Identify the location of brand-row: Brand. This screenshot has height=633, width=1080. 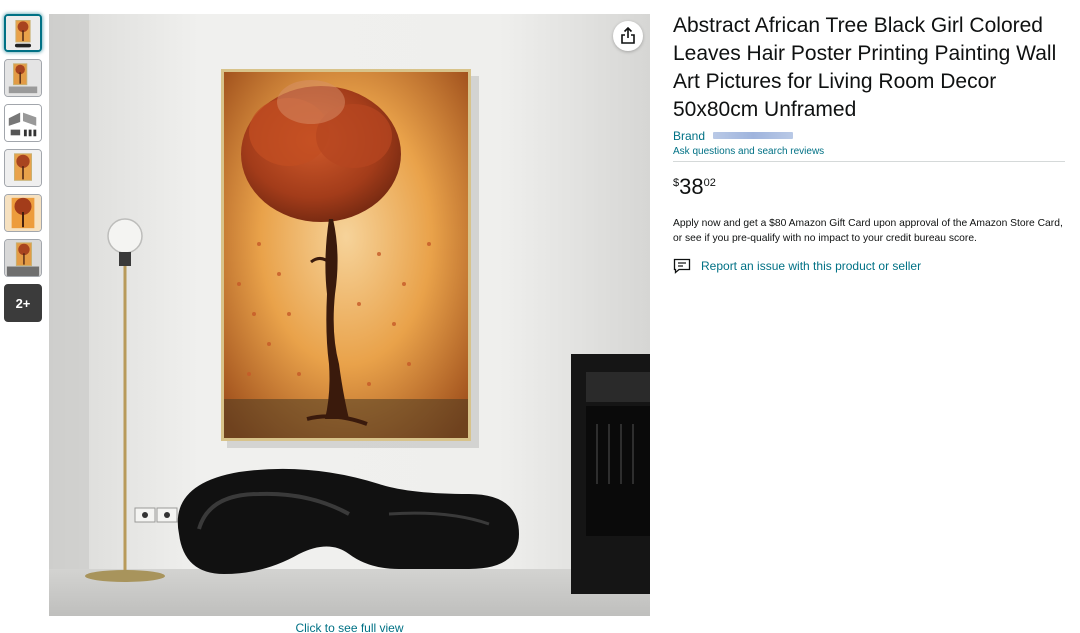
(869, 135).